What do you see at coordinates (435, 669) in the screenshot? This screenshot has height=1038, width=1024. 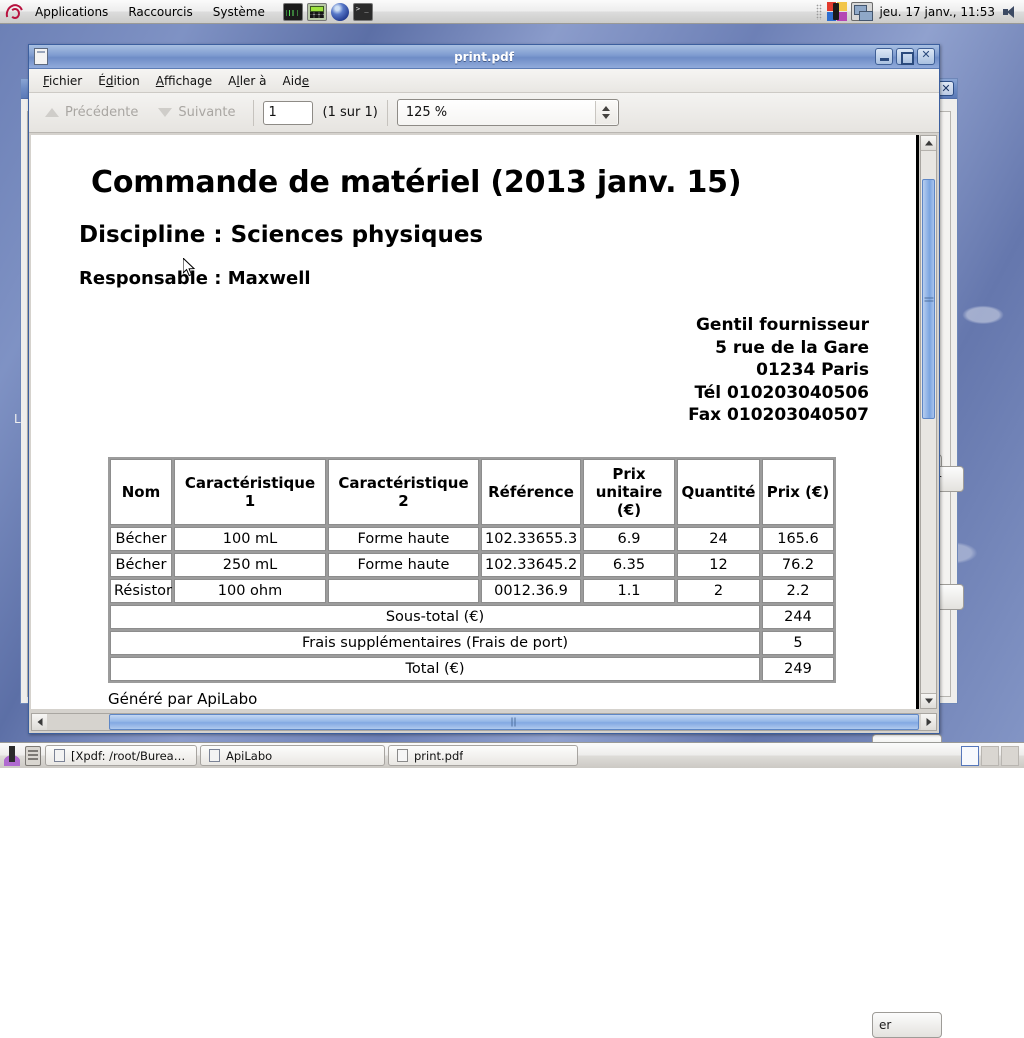 I see `total-label: Total (€)` at bounding box center [435, 669].